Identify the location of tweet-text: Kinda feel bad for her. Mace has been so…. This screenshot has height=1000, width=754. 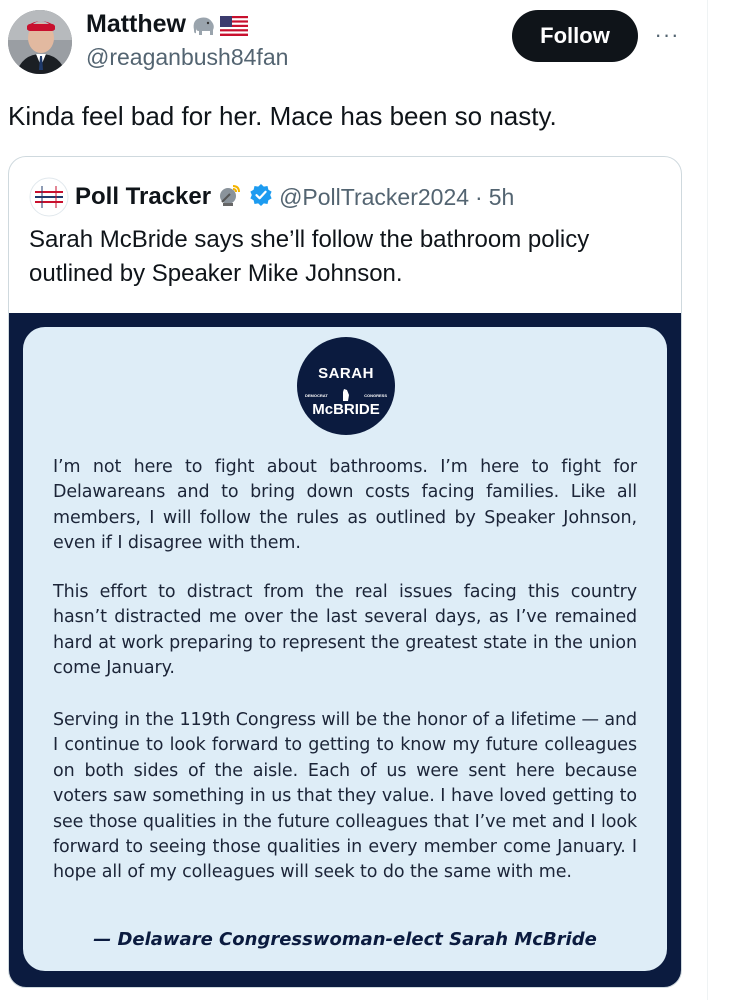
(282, 116).